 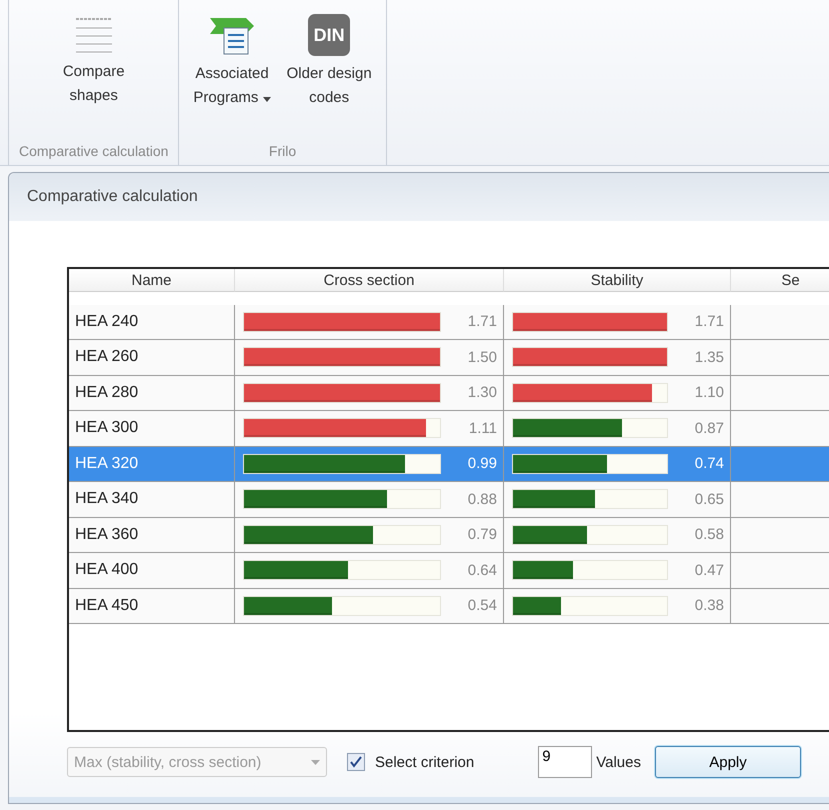 What do you see at coordinates (356, 762) in the screenshot?
I see `checkmark-icon` at bounding box center [356, 762].